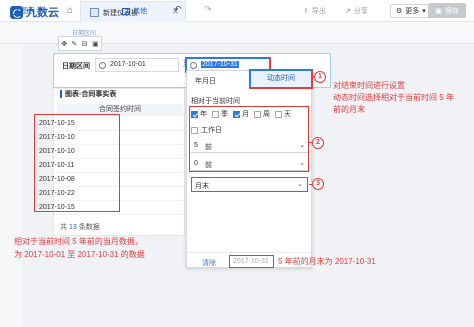 The image size is (474, 327). What do you see at coordinates (208, 9) in the screenshot?
I see `redo-icon: ↷` at bounding box center [208, 9].